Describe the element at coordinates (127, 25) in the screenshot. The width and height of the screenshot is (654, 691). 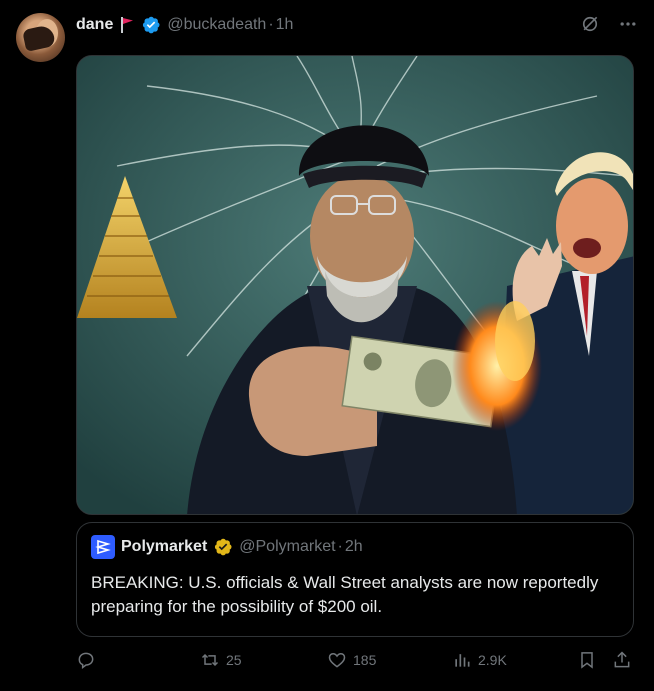
I see `red-flag-icon` at that location.